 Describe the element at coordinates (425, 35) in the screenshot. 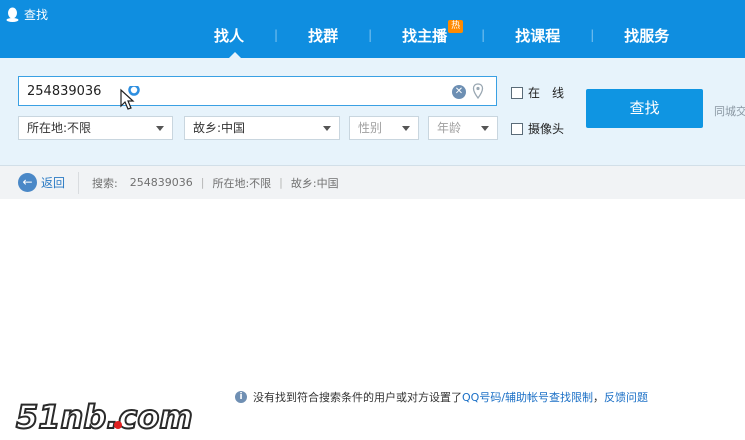

I see `tab-find-streamer-label: 找主播` at that location.